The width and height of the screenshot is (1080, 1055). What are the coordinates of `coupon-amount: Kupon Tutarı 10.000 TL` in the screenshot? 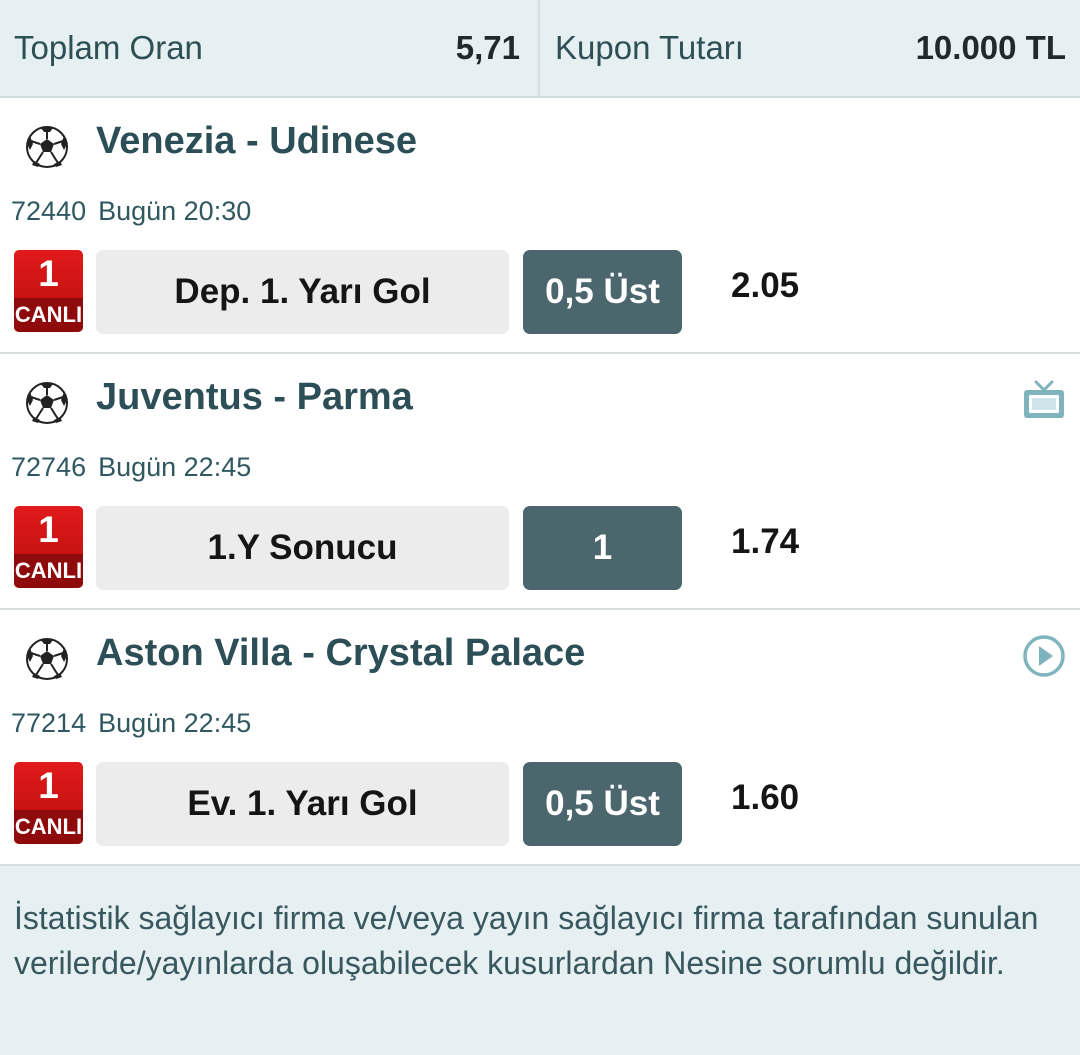 It's located at (810, 48).